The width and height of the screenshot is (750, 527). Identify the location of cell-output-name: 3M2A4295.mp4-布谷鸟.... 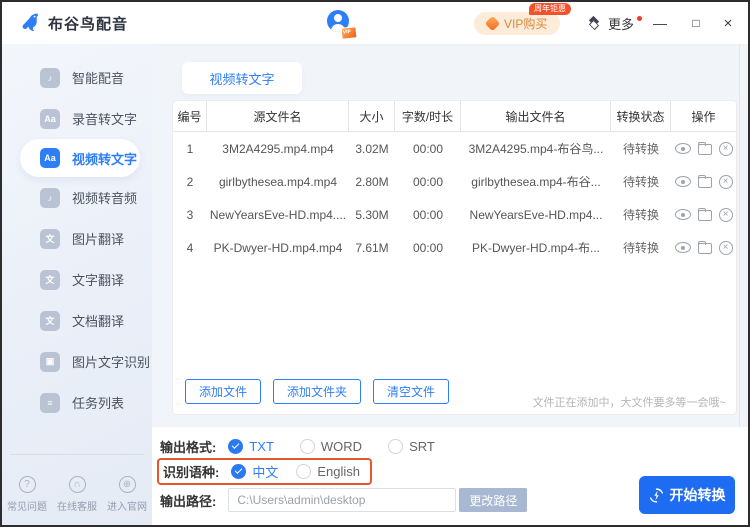
(536, 149).